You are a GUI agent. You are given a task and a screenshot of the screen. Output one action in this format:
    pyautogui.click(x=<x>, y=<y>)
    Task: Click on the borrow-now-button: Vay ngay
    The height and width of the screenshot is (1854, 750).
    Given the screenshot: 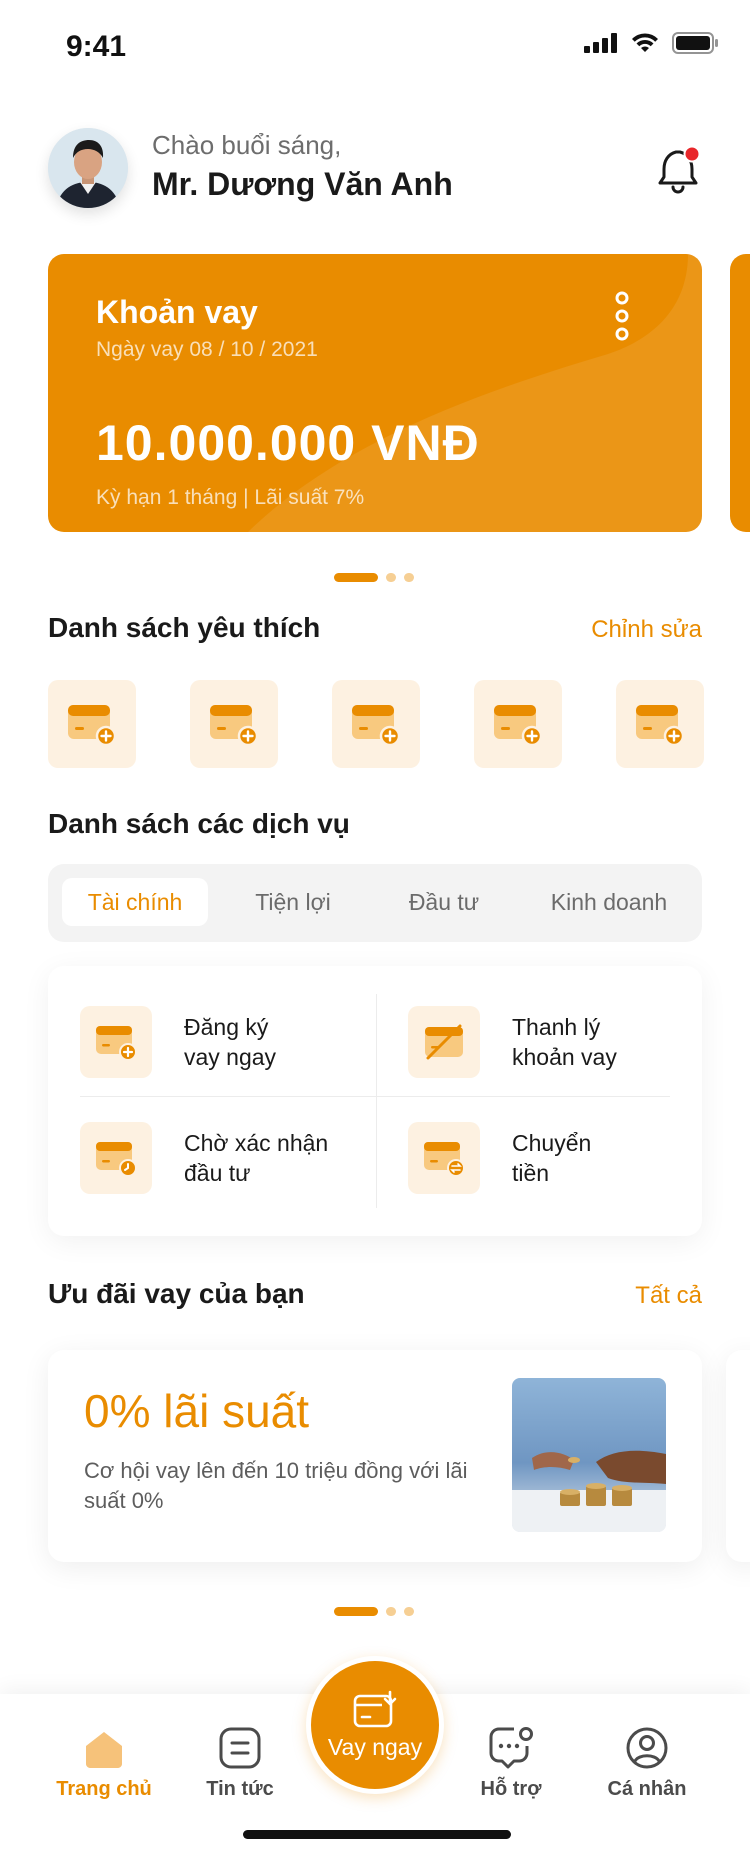 What is the action you would take?
    pyautogui.click(x=375, y=1725)
    